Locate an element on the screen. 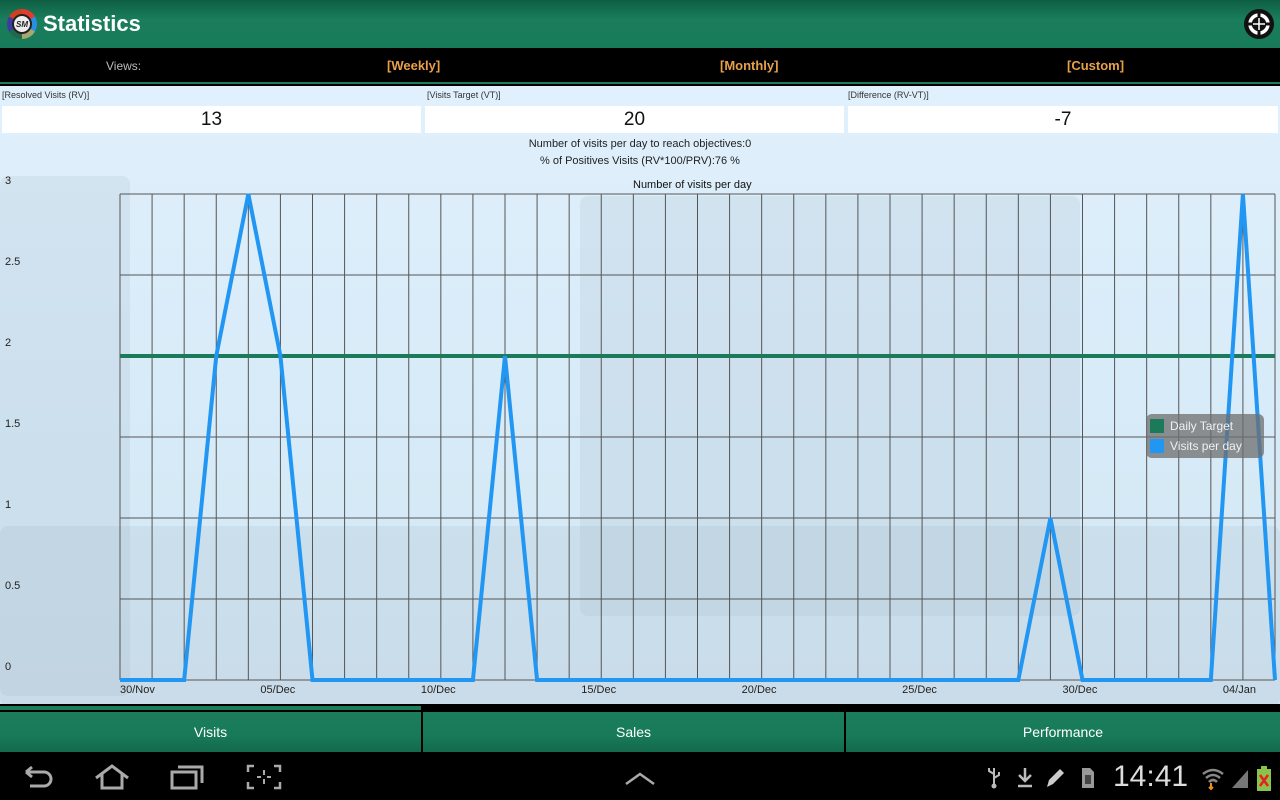 The width and height of the screenshot is (1280, 800). chart-title: Number of visits per day is located at coordinates (692, 185).